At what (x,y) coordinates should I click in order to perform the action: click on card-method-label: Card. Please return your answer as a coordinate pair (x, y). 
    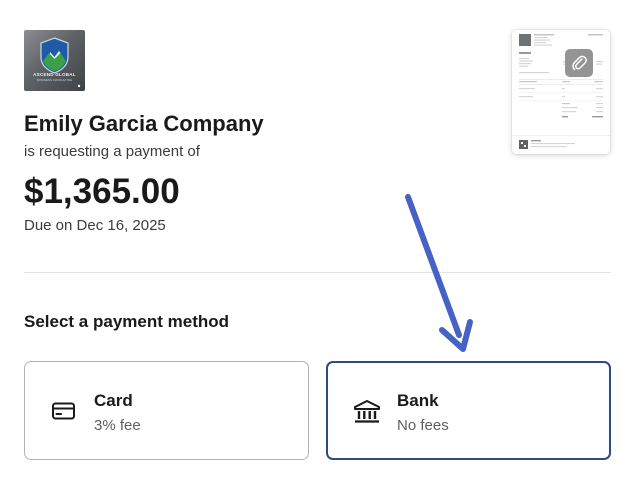
    Looking at the image, I should click on (113, 400).